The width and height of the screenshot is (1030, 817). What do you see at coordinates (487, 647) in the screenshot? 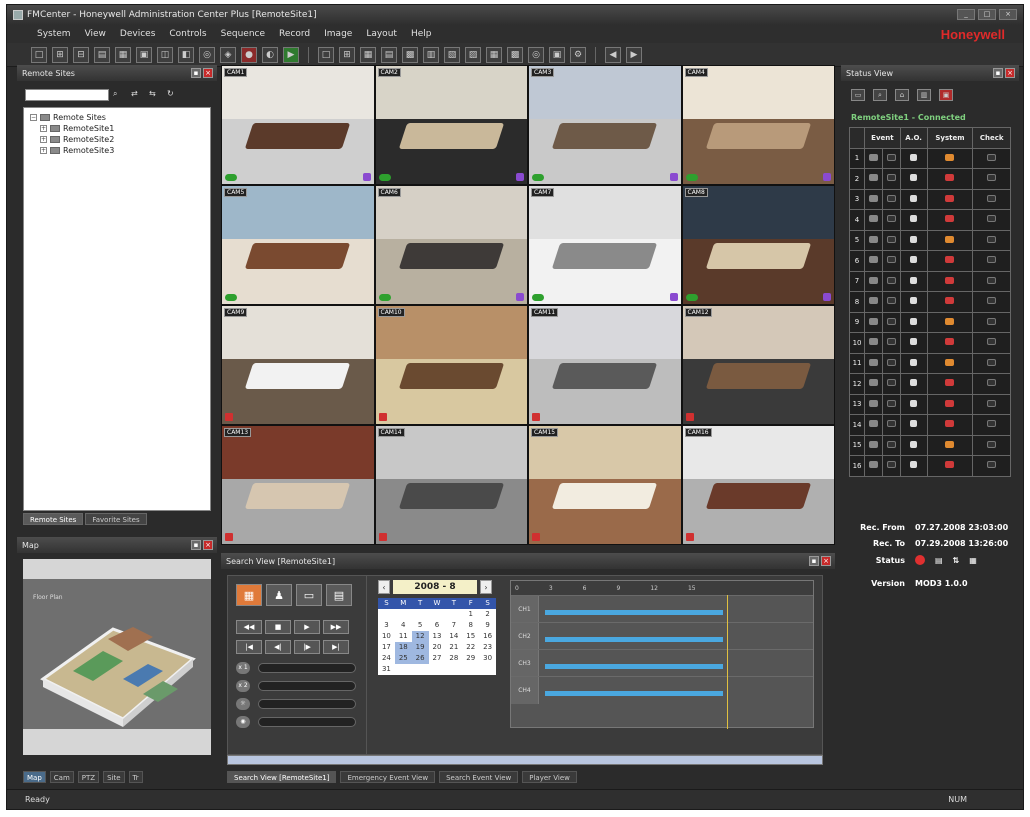
I see `calendar-day: 23` at bounding box center [487, 647].